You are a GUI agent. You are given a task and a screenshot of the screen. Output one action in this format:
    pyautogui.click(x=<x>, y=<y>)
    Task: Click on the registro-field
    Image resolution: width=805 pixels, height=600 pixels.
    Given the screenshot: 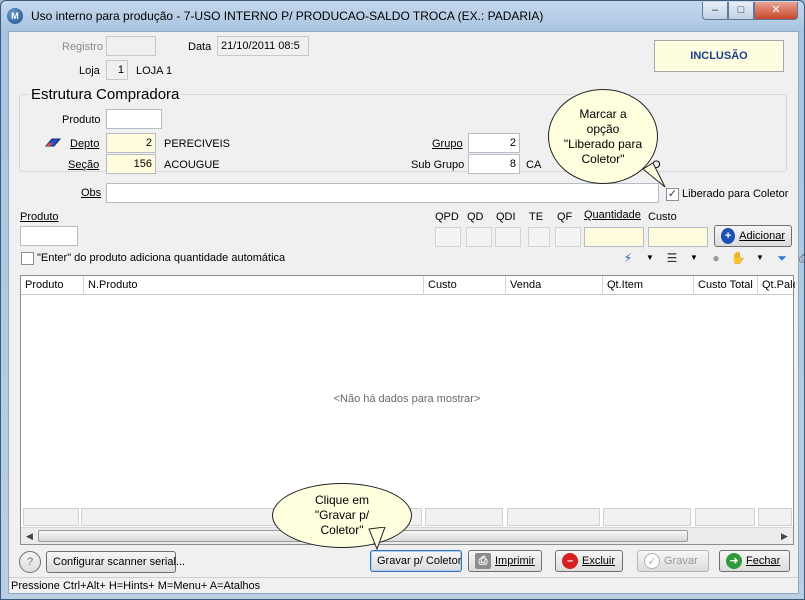 What is the action you would take?
    pyautogui.click(x=131, y=46)
    